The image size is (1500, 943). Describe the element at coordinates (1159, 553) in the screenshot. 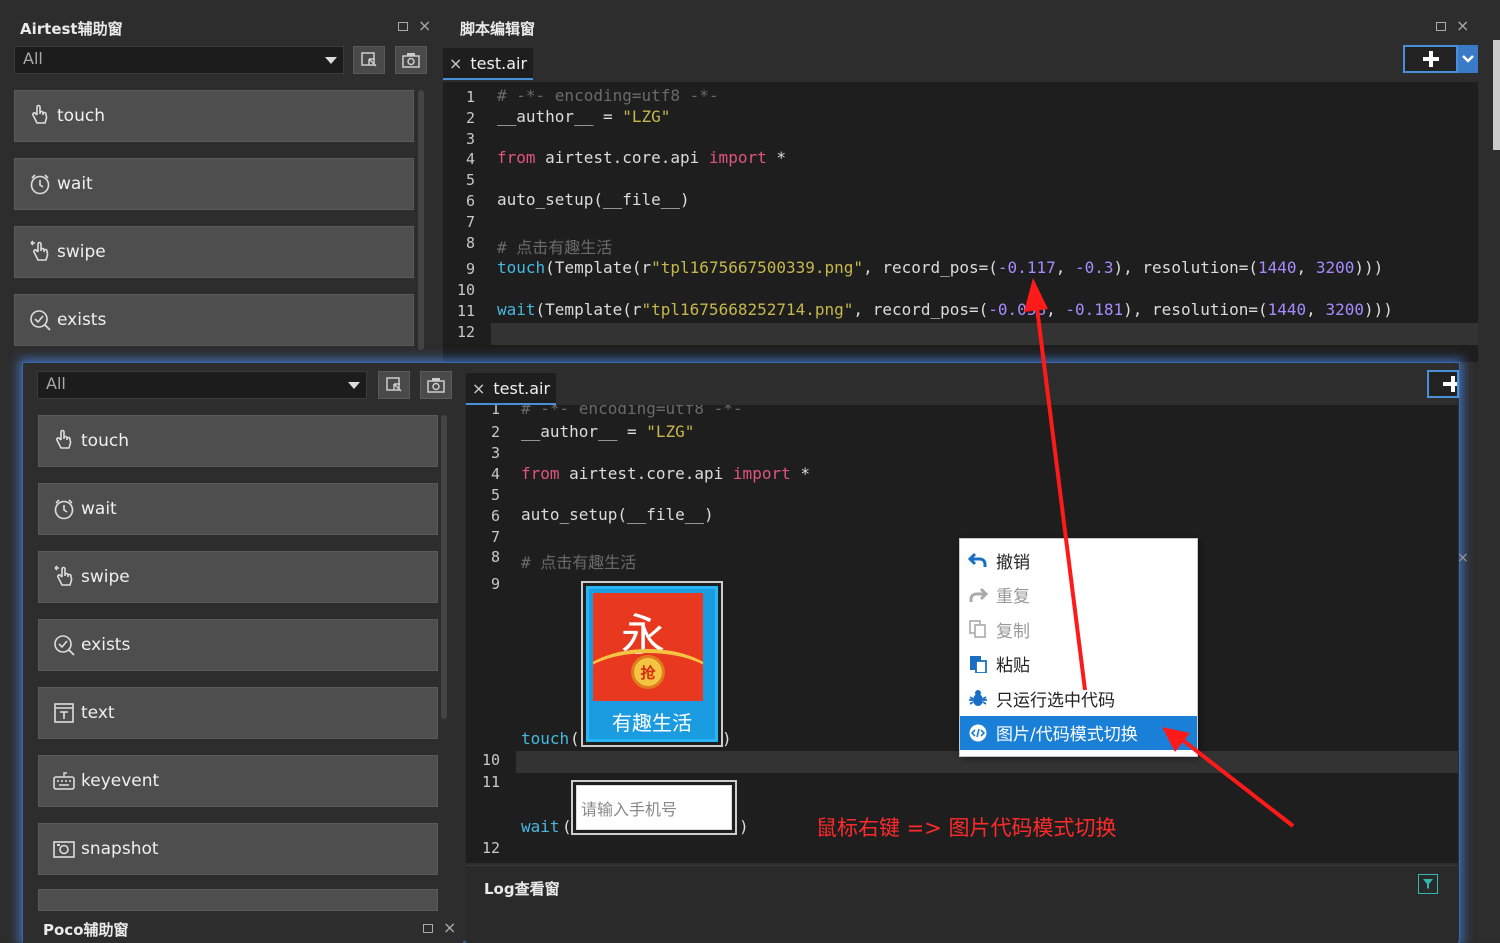

I see `annotation-arrows` at that location.